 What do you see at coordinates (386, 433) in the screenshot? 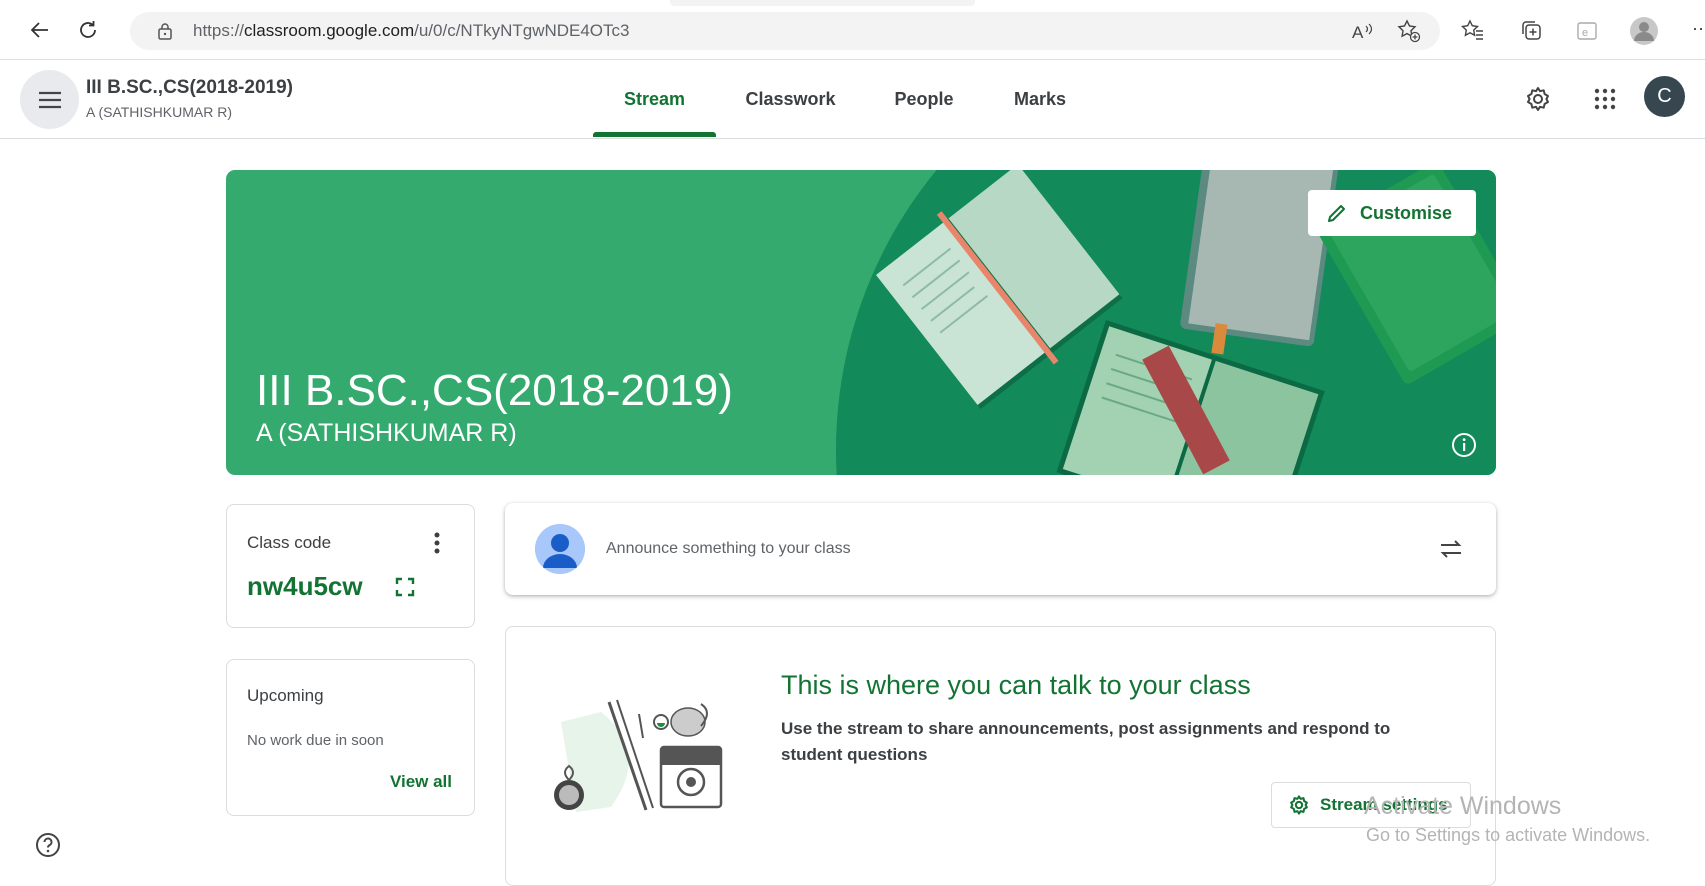
I see `banner-class-section: A (SATHISHKUMAR R)` at bounding box center [386, 433].